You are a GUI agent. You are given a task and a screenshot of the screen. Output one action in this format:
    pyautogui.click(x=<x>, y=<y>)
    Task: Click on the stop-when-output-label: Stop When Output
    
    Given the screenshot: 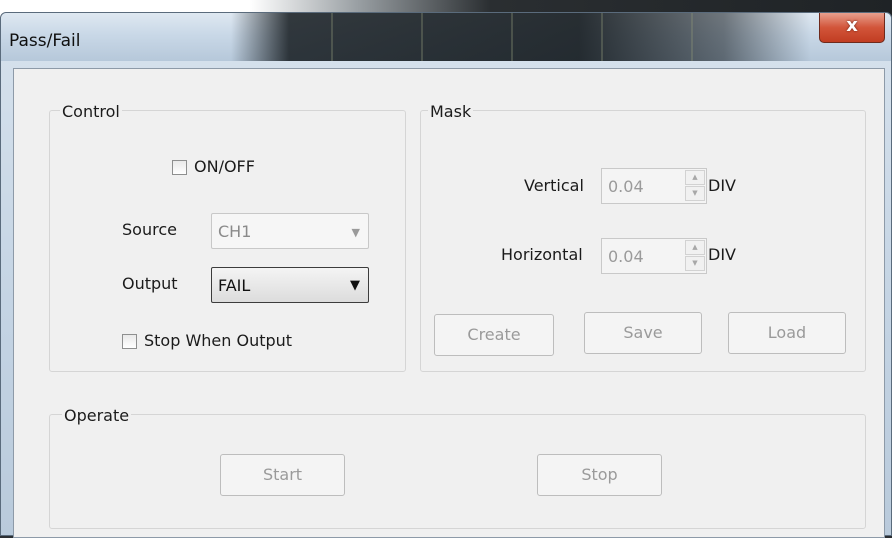 What is the action you would take?
    pyautogui.click(x=218, y=340)
    